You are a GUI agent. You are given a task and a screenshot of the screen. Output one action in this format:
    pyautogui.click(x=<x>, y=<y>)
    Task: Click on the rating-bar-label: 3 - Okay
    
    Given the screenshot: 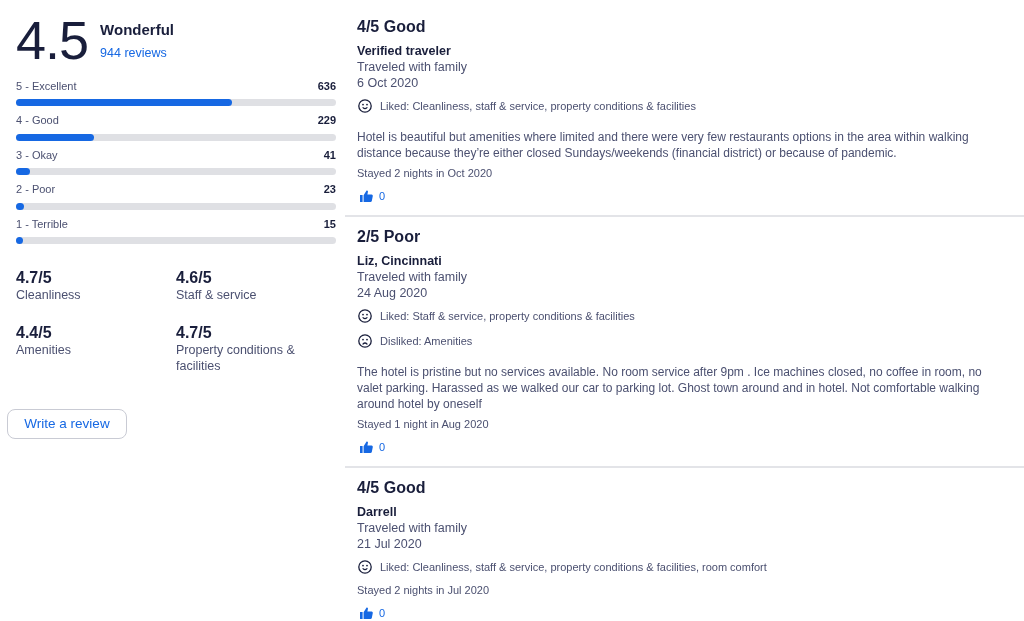 What is the action you would take?
    pyautogui.click(x=37, y=155)
    